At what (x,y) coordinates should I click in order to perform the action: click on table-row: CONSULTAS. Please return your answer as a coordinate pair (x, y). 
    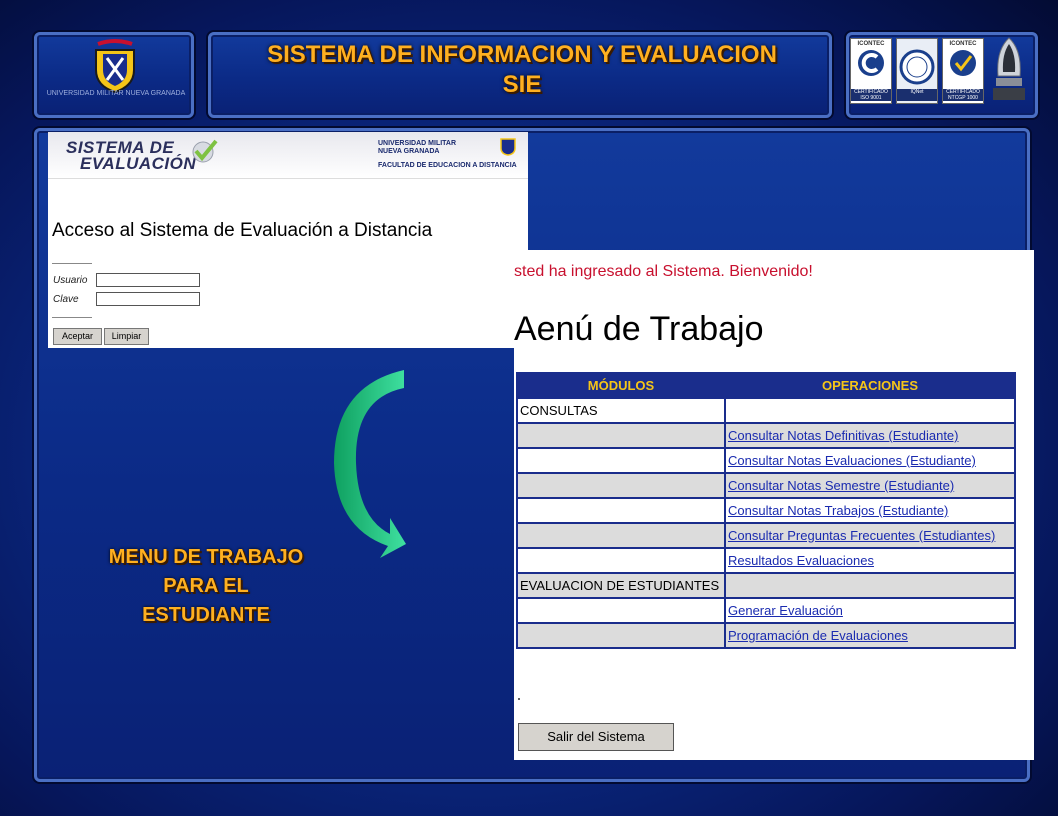
    Looking at the image, I should click on (766, 410).